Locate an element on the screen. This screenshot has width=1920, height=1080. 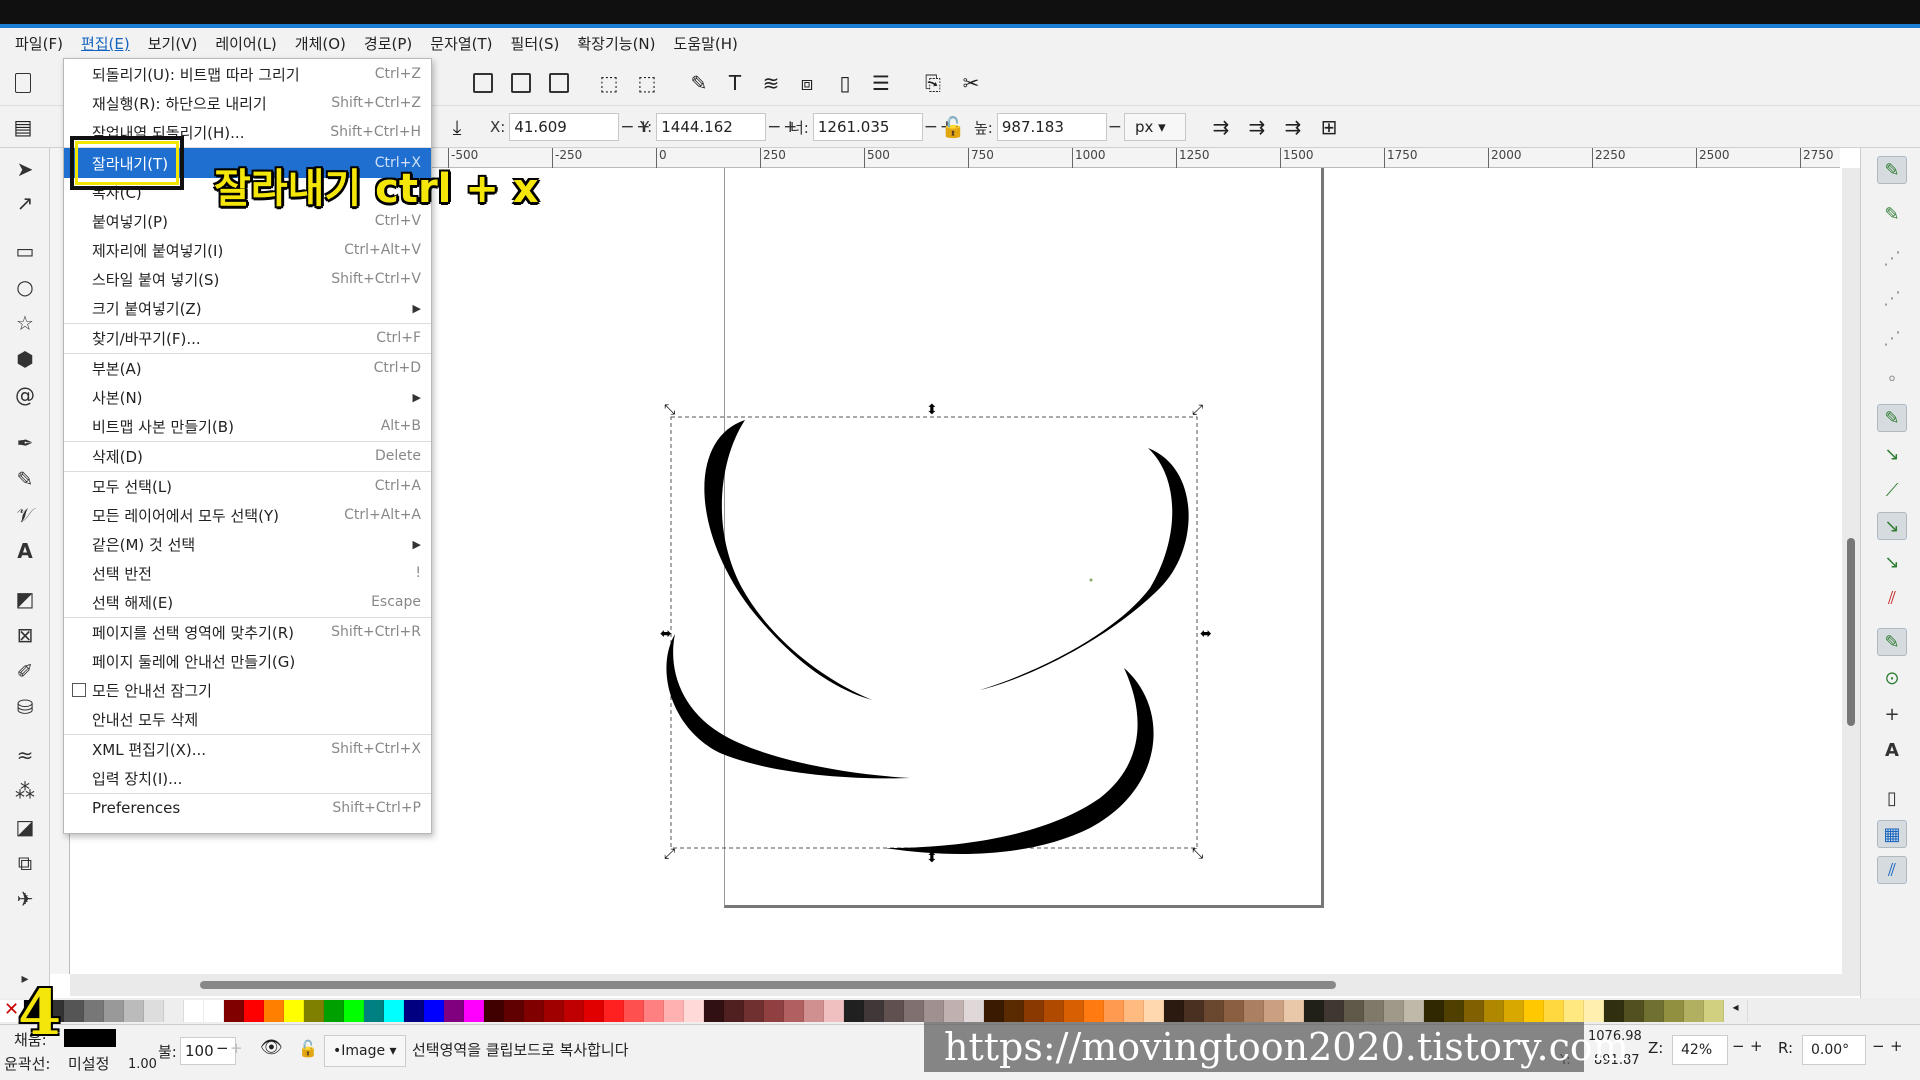
menu-path: 경로(P) is located at coordinates (388, 44).